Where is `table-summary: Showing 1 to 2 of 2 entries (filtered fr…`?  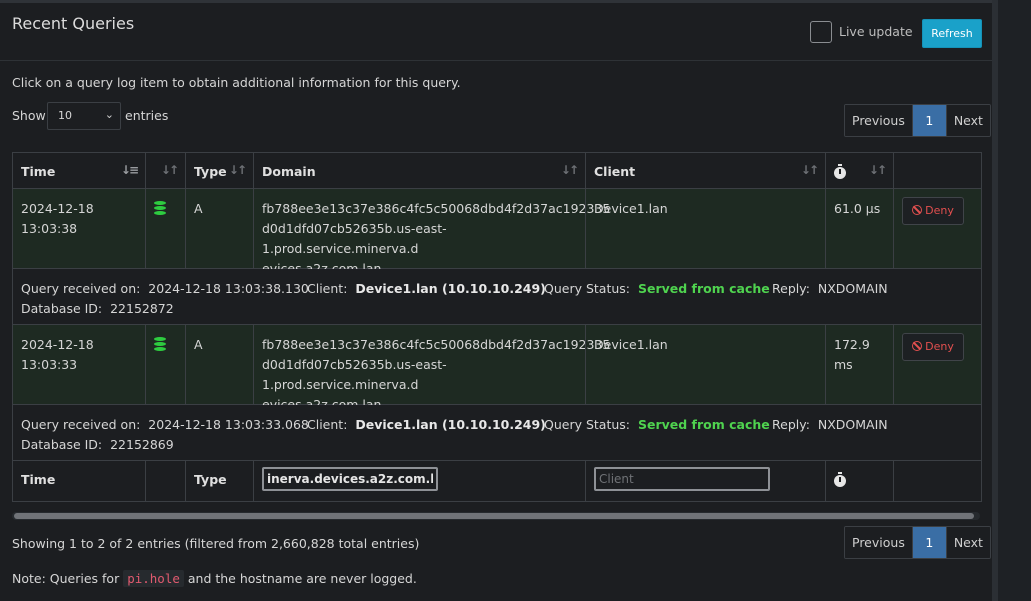 table-summary: Showing 1 to 2 of 2 entries (filtered fr… is located at coordinates (216, 543).